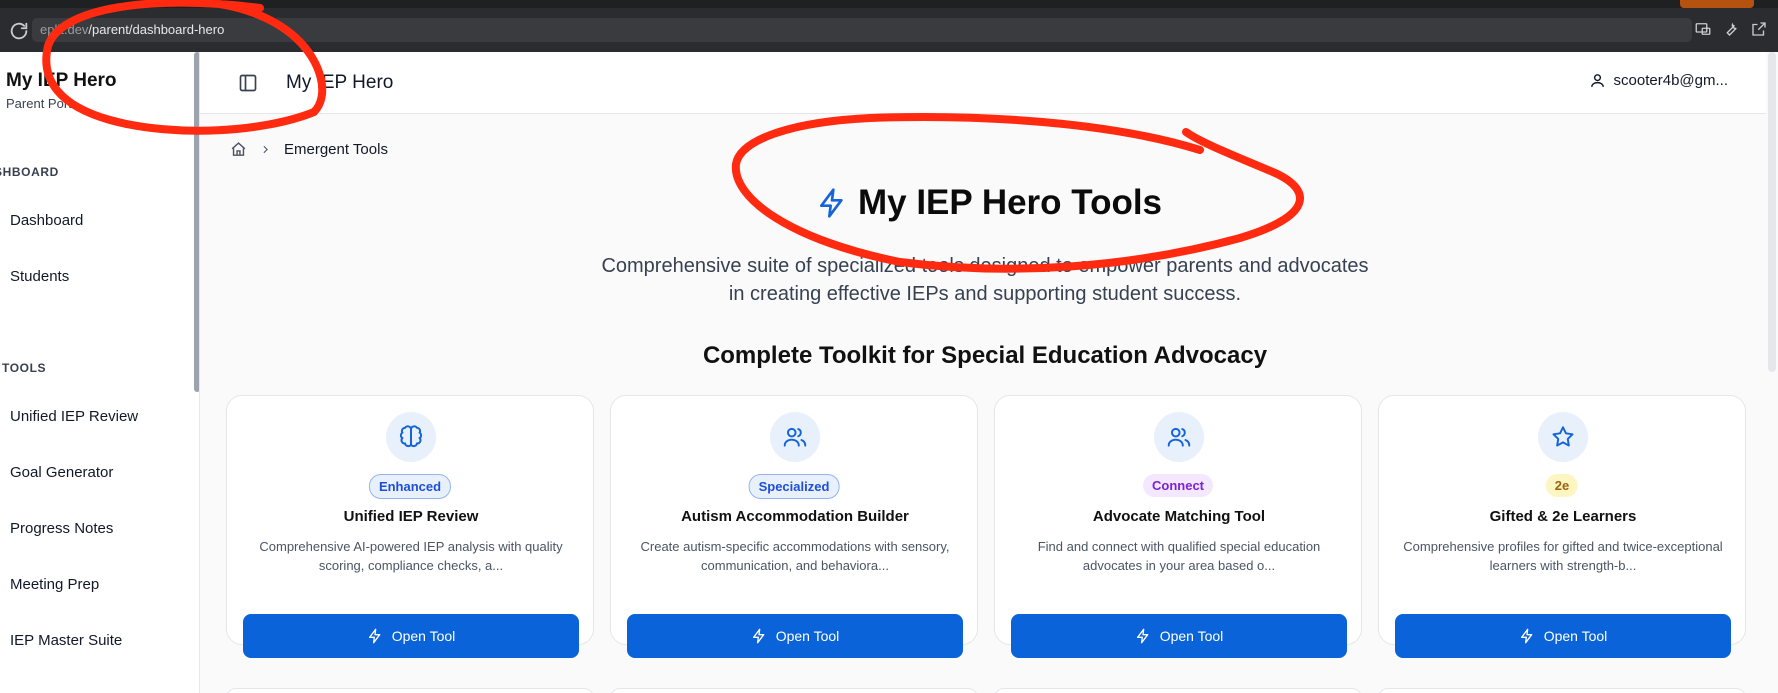 The width and height of the screenshot is (1778, 693). Describe the element at coordinates (66, 640) in the screenshot. I see `sidebar-item-iep-master-suite: IEP Master Suite` at that location.